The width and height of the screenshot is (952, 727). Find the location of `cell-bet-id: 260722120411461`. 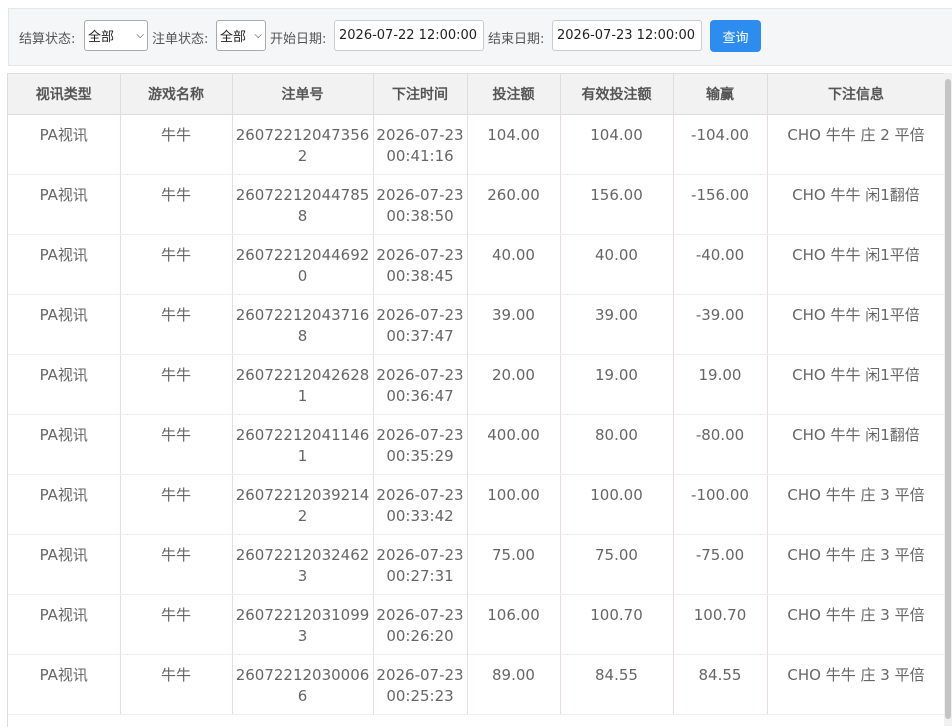

cell-bet-id: 260722120411461 is located at coordinates (303, 444).